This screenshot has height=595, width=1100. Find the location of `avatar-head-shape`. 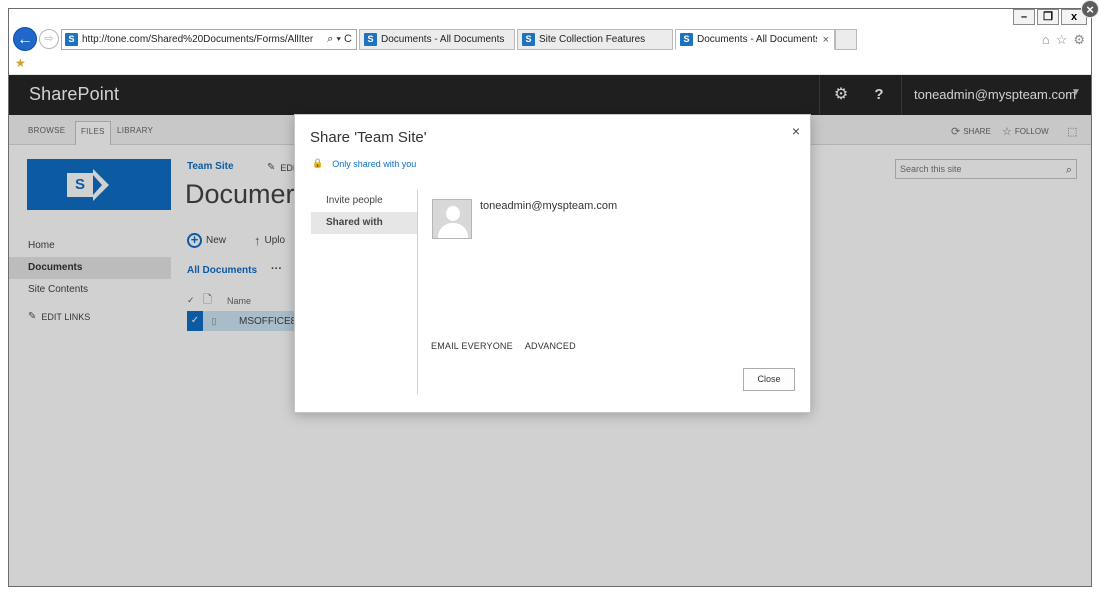

avatar-head-shape is located at coordinates (453, 213).